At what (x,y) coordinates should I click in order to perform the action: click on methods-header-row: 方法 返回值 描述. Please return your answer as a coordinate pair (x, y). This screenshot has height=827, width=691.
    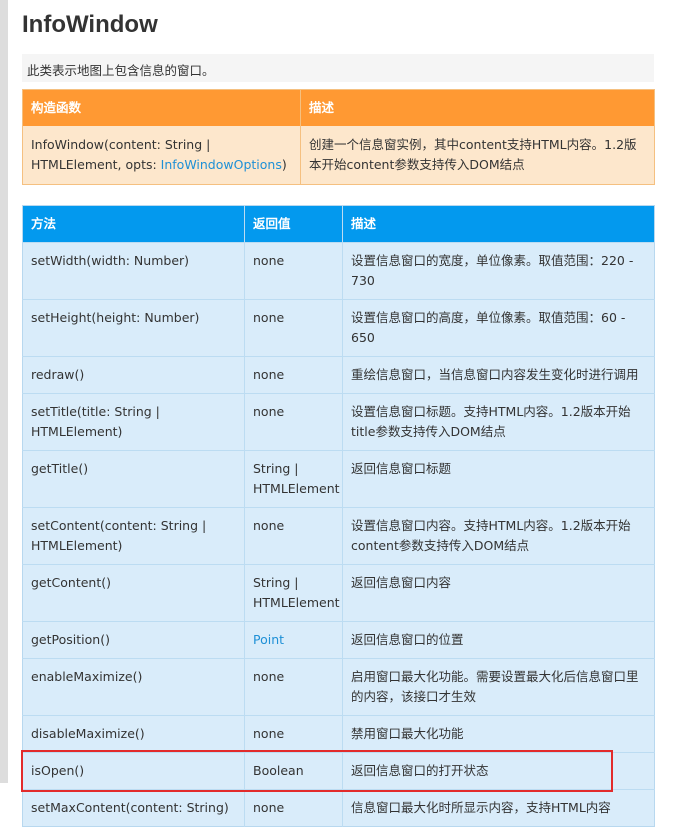
    Looking at the image, I should click on (338, 224).